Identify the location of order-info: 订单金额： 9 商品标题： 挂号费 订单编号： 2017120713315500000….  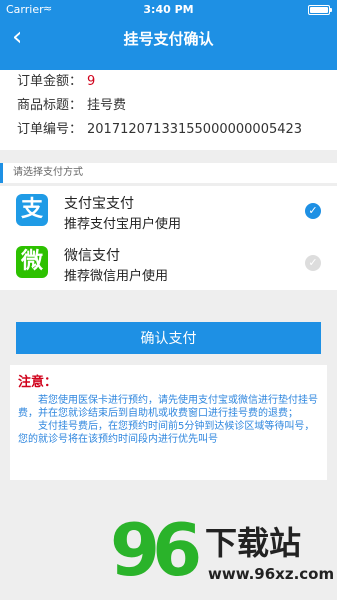
(168, 110).